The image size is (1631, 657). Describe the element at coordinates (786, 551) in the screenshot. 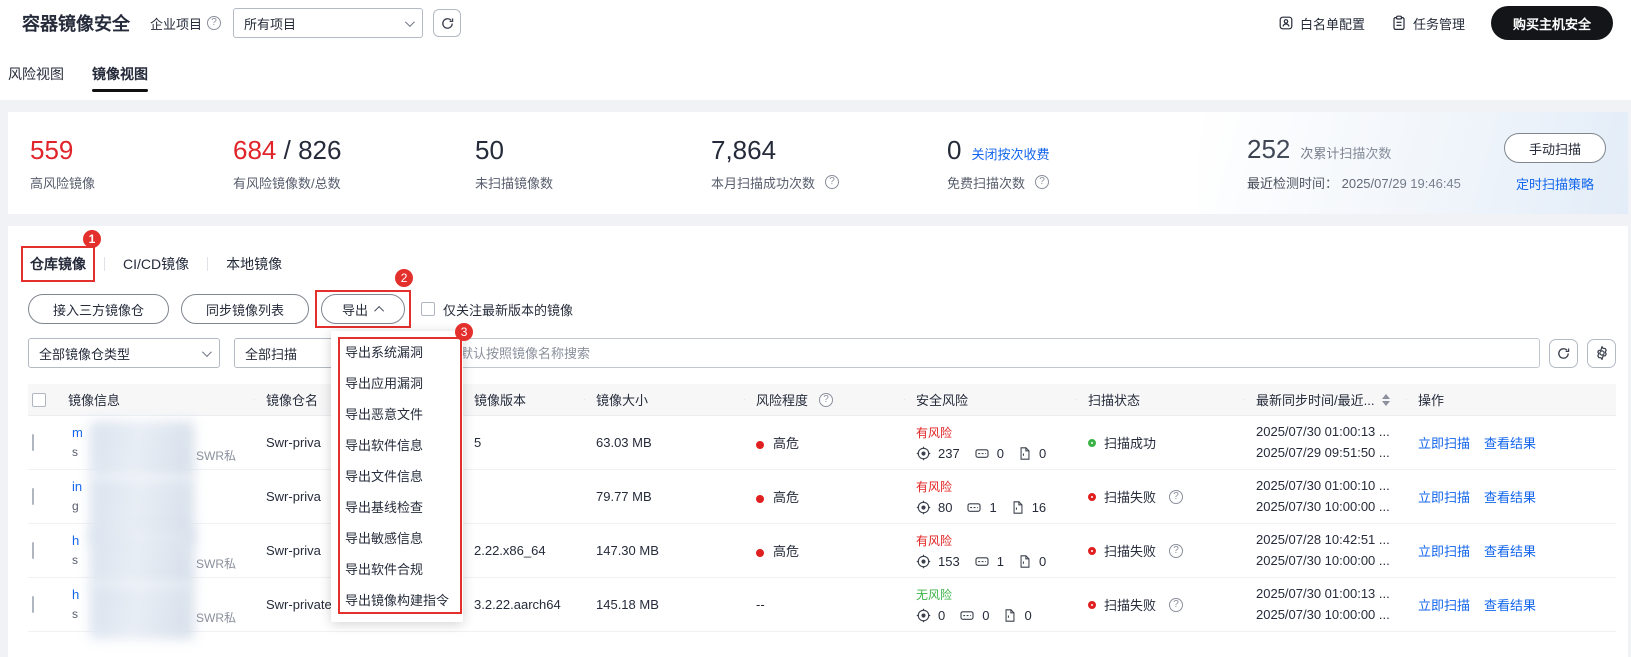

I see `risk-level-label: 高危` at that location.